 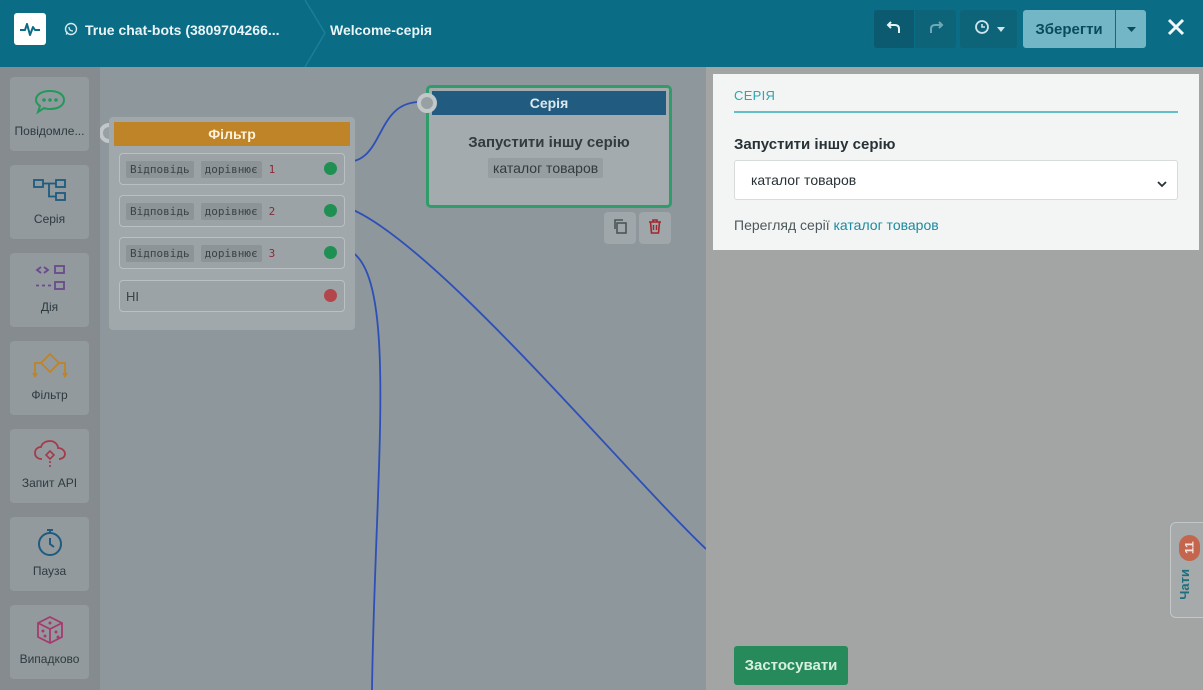 What do you see at coordinates (982, 29) in the screenshot?
I see `history-icon` at bounding box center [982, 29].